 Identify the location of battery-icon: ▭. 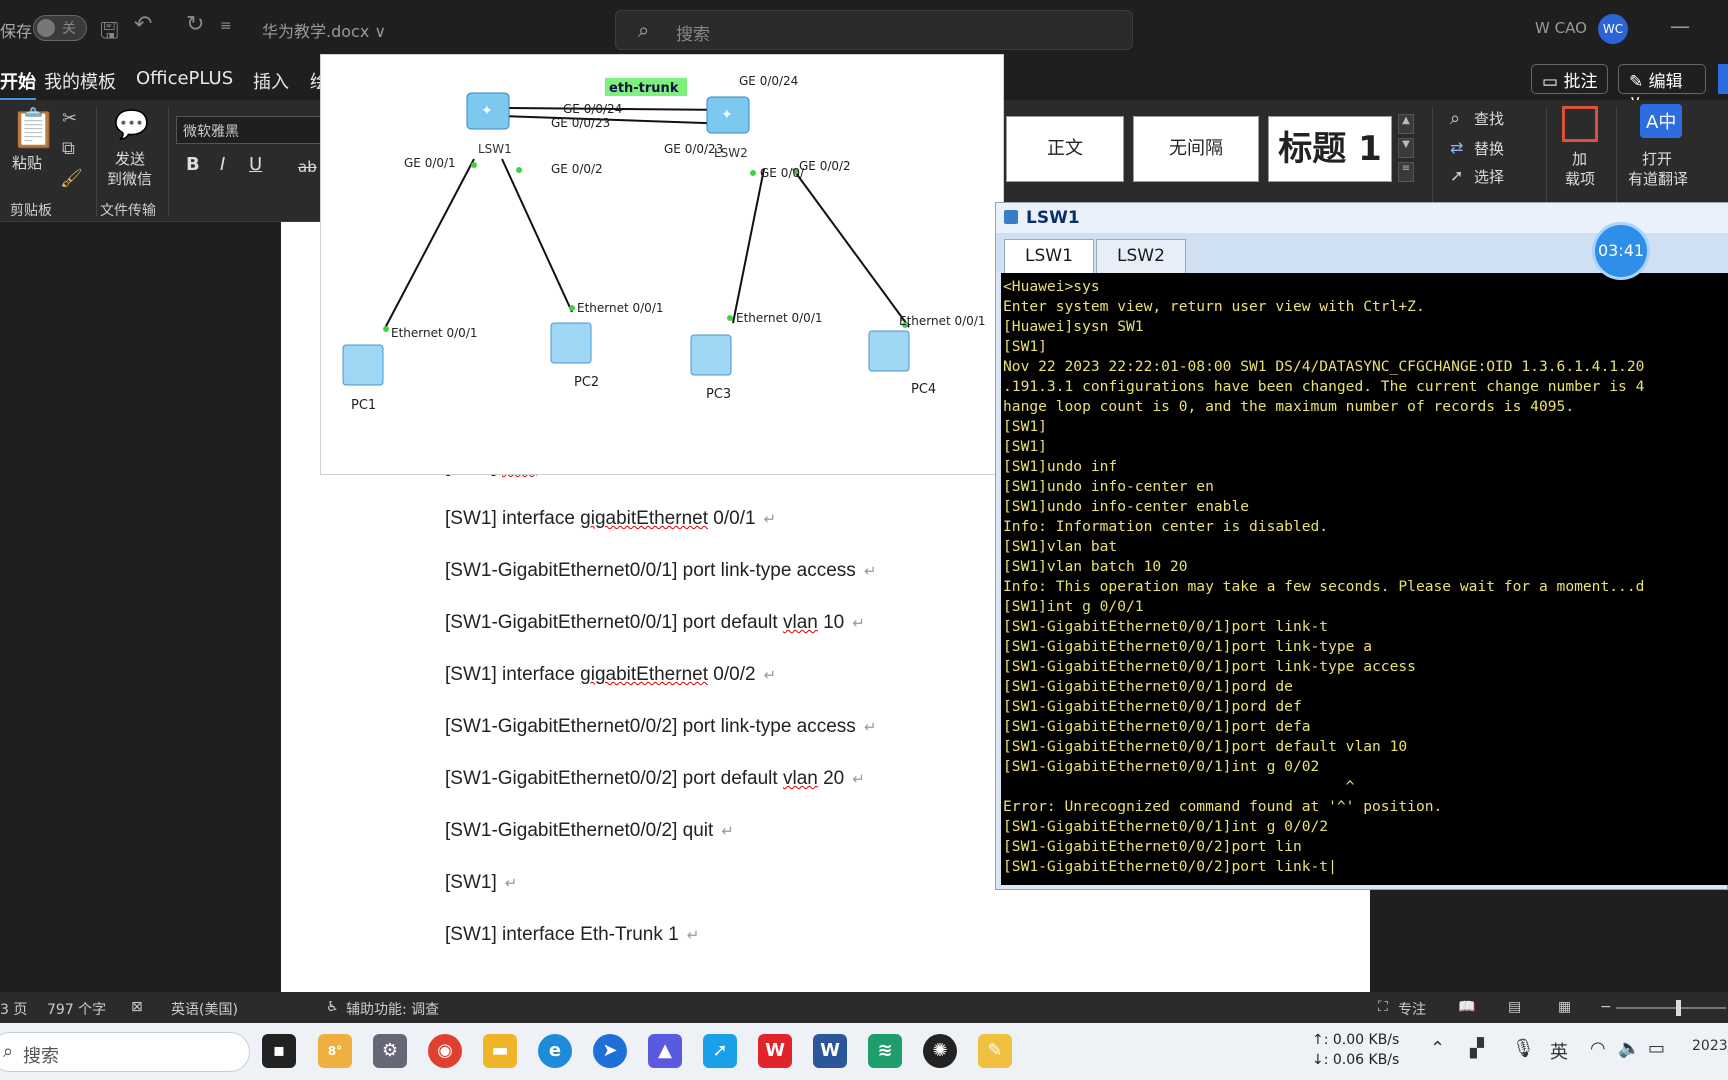
(1656, 1048).